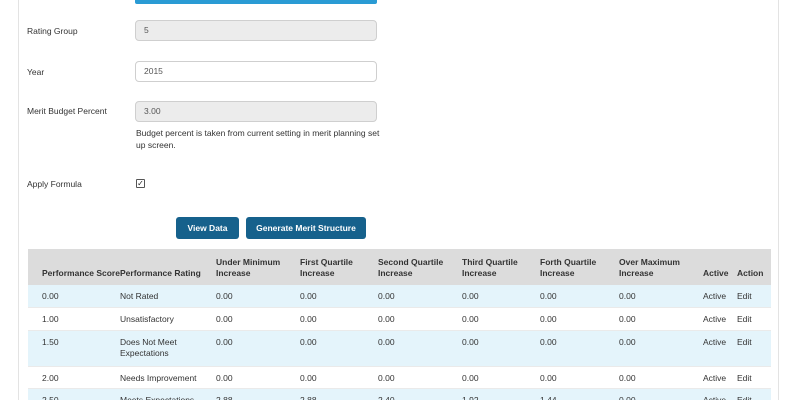 This screenshot has height=400, width=791. What do you see at coordinates (339, 394) in the screenshot?
I see `cell-first-quartile: 2.88` at bounding box center [339, 394].